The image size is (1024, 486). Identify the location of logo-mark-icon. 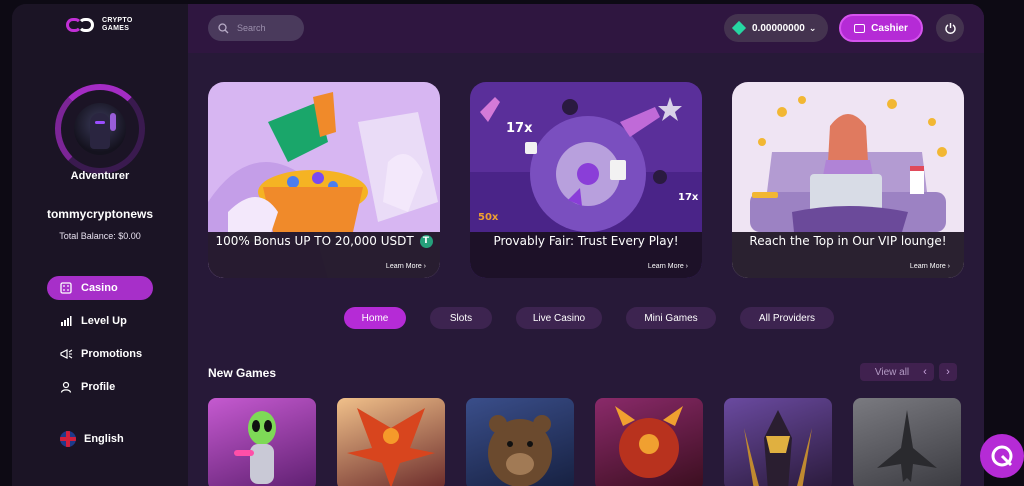
(81, 25).